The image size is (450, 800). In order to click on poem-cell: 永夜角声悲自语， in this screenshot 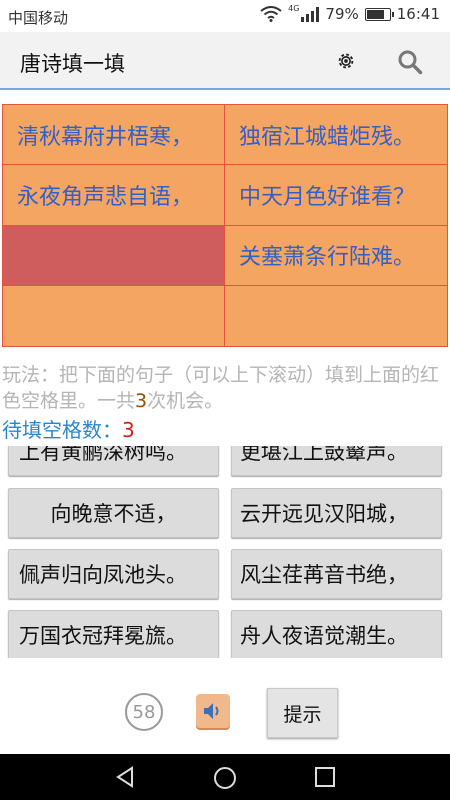, I will do `click(114, 195)`.